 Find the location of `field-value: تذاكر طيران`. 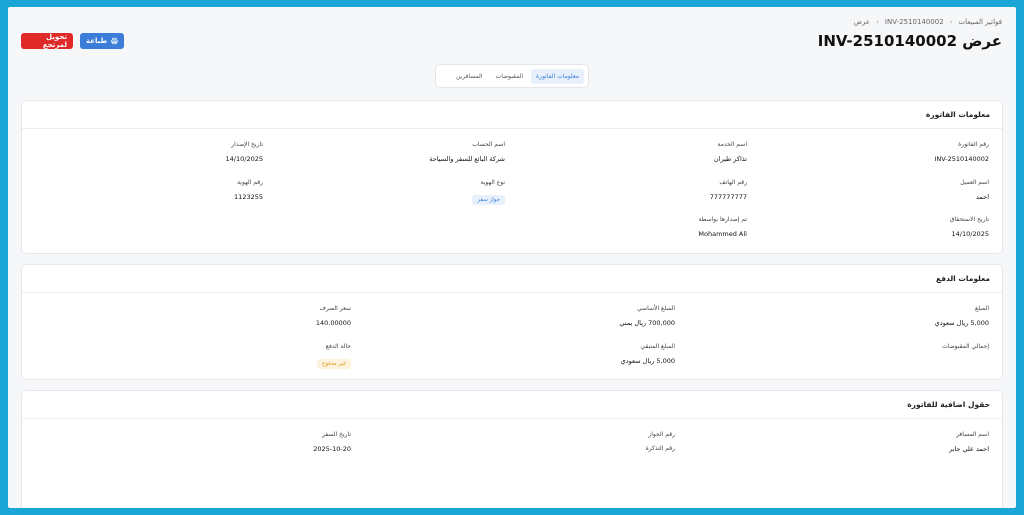

field-value: تذاكر طيران is located at coordinates (730, 159).